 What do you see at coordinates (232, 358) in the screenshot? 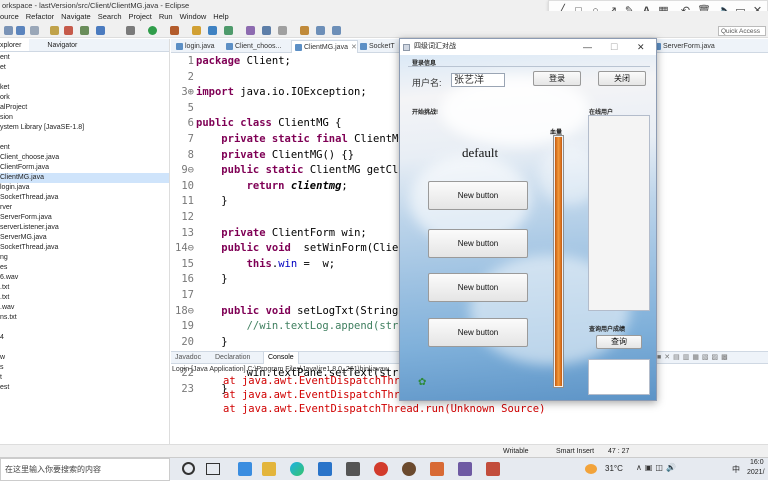
I see `tab-declaration: Declaration` at bounding box center [232, 358].